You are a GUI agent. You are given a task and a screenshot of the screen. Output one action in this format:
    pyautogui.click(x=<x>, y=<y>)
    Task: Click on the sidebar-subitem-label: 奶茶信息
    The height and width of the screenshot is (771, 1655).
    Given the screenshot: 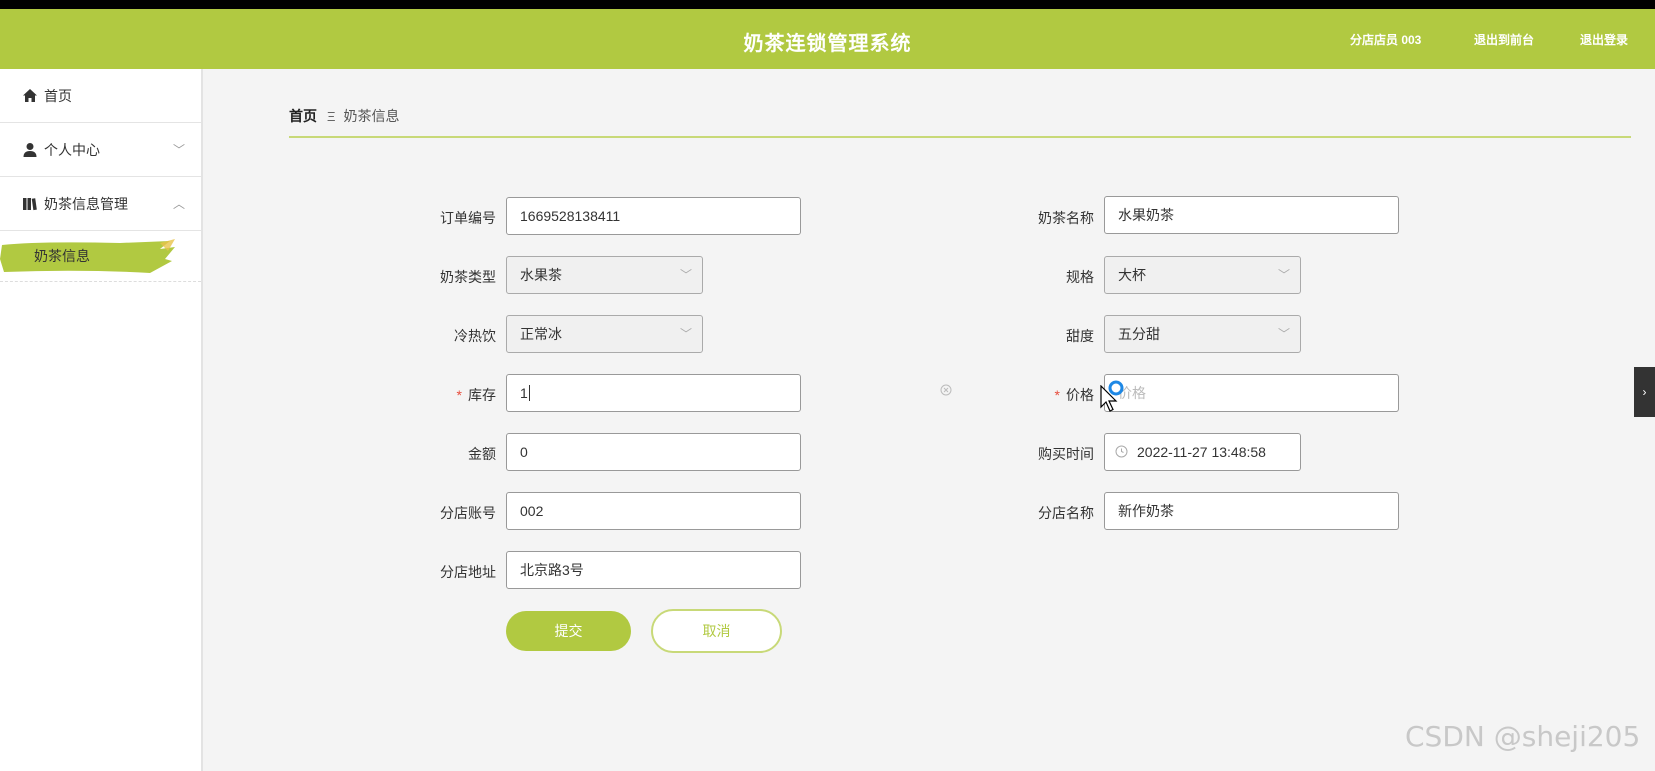 What is the action you would take?
    pyautogui.click(x=62, y=256)
    